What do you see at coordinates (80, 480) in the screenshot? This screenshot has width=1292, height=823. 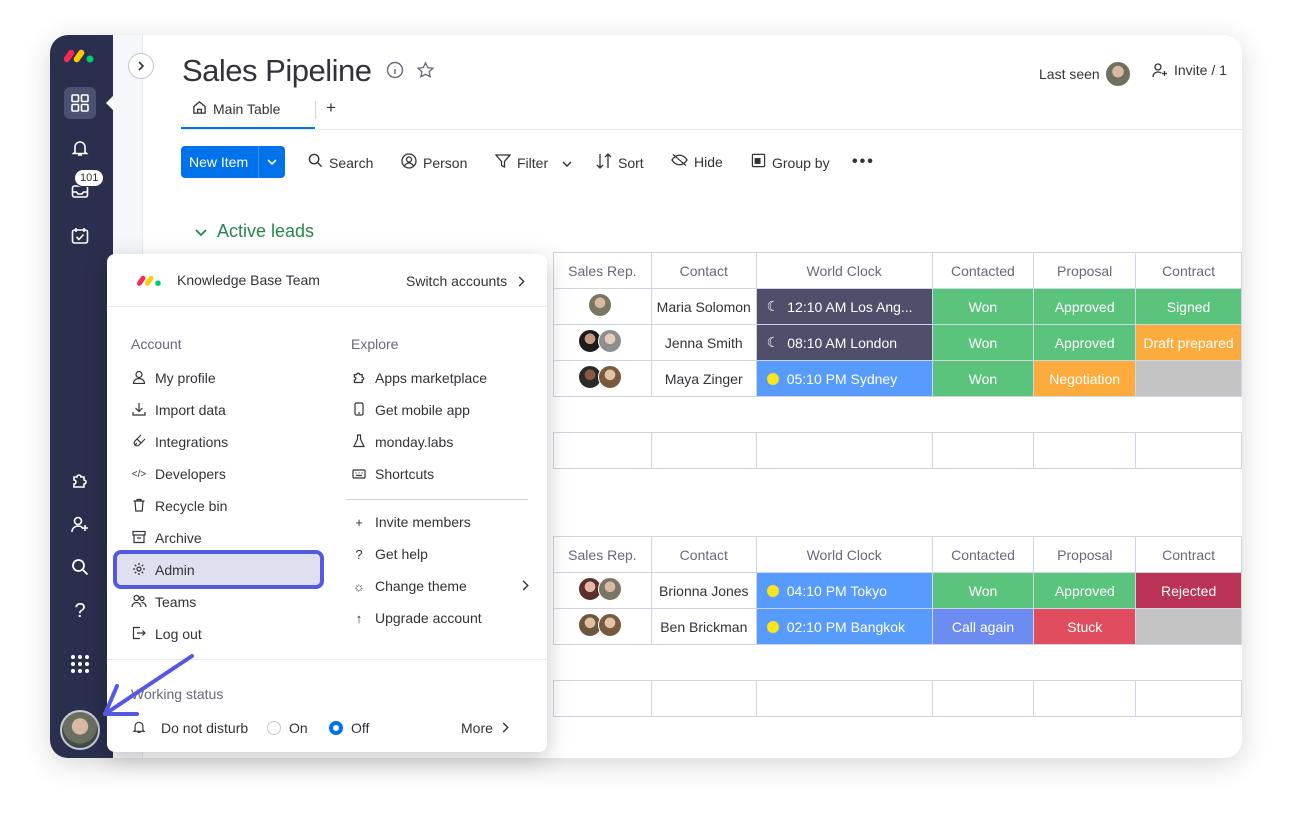 I see `apps-puzzle-icon` at bounding box center [80, 480].